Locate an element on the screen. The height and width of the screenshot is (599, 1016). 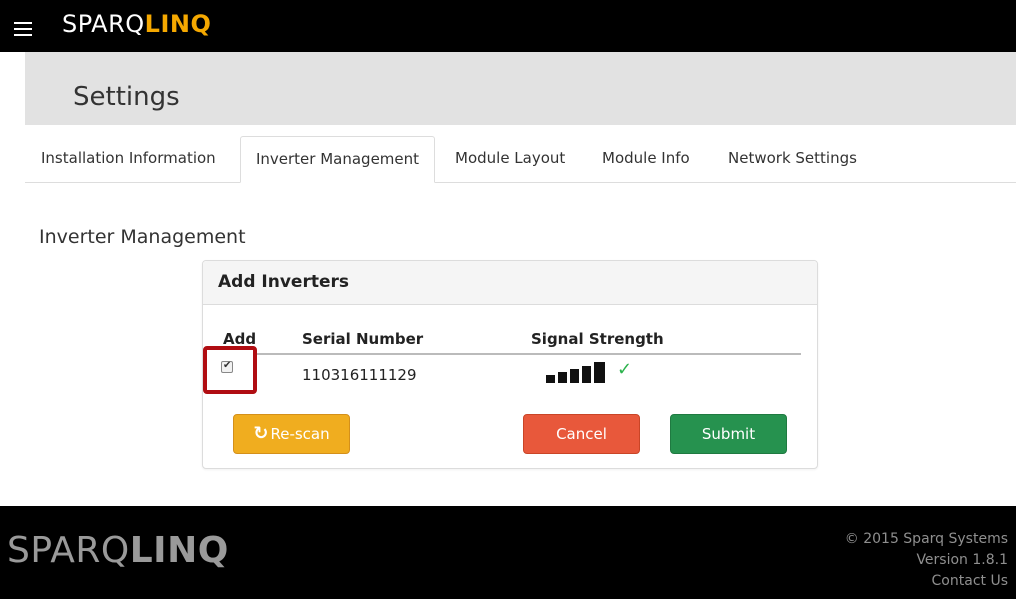
signal-strength-indicator: ✓ is located at coordinates (596, 371).